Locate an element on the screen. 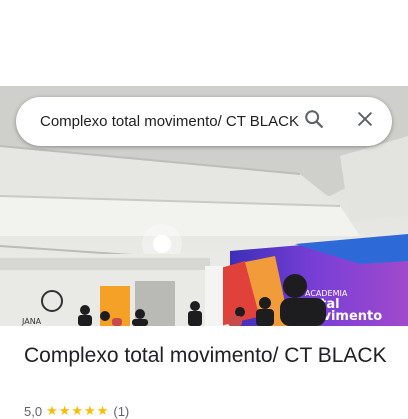  rating-value: 5,0 is located at coordinates (33, 411).